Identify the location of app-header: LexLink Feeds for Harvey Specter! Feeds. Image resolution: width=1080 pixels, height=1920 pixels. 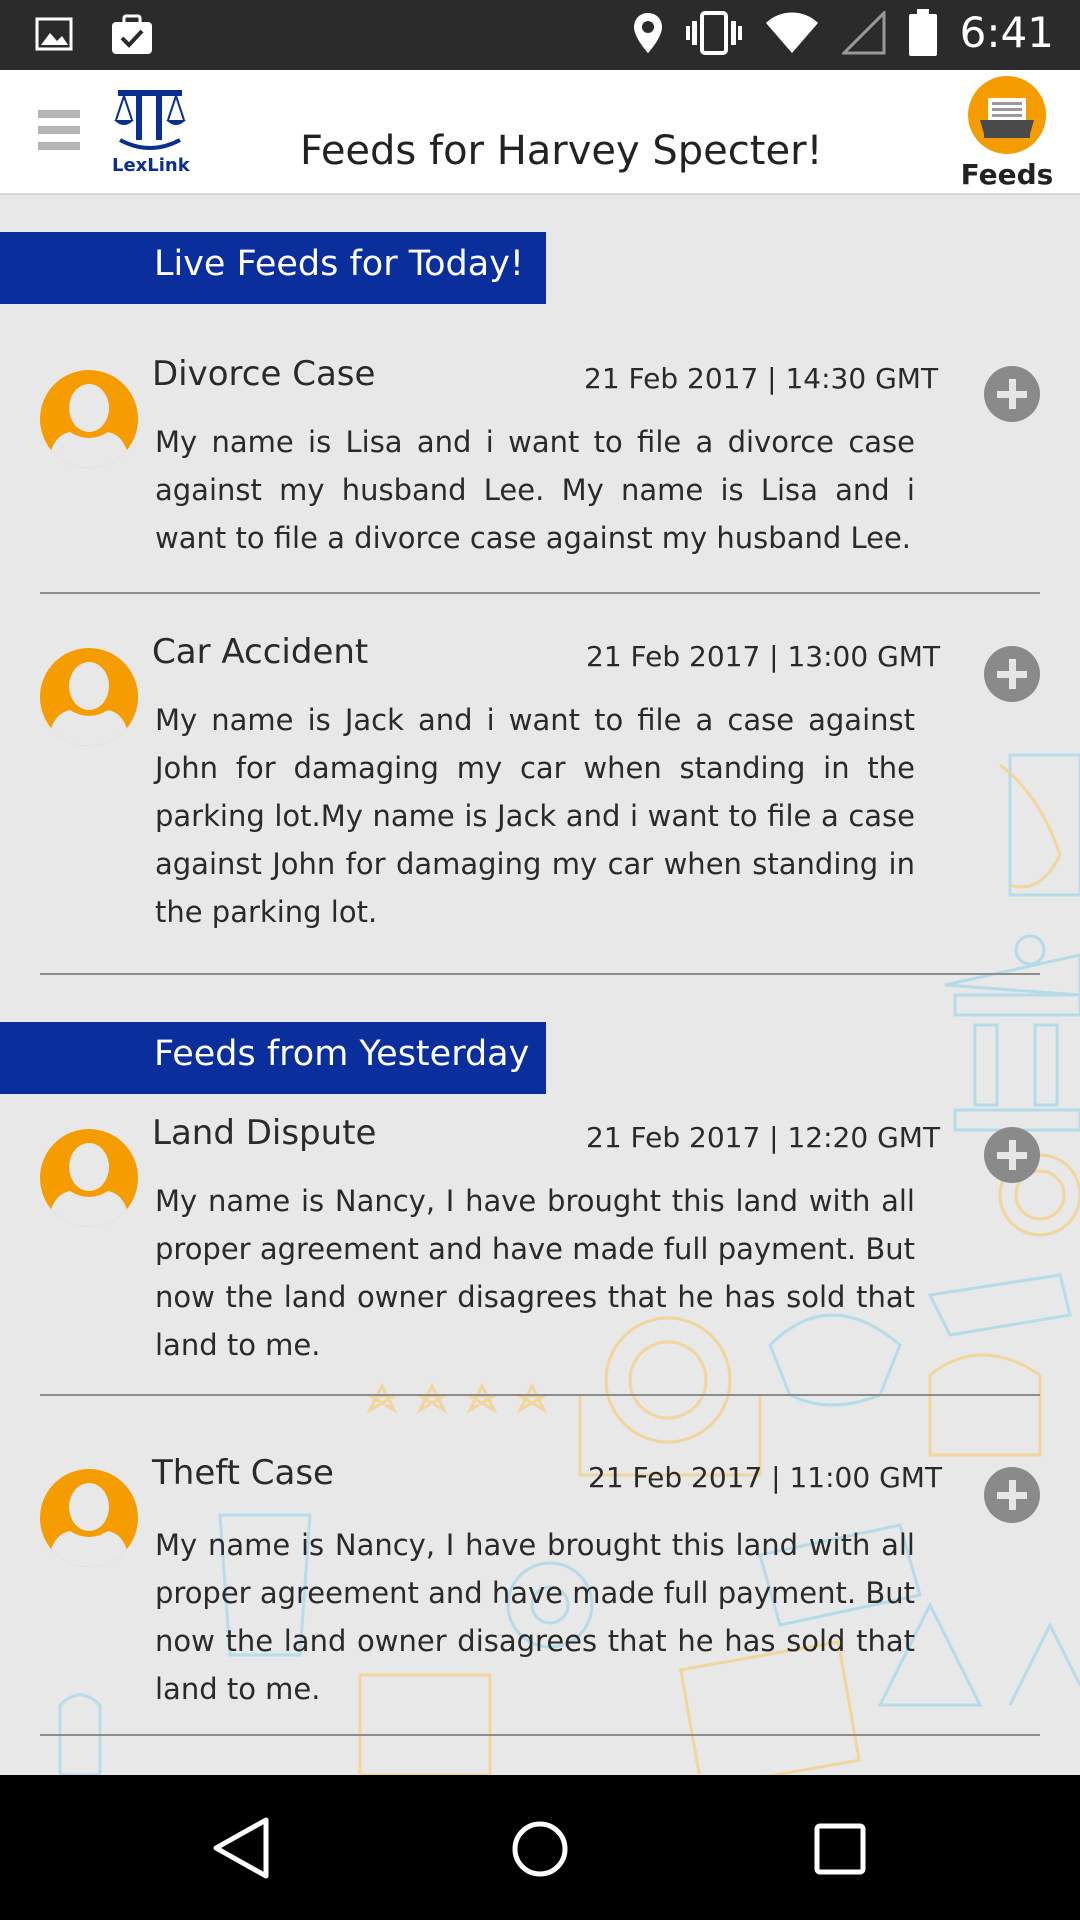
(540, 132).